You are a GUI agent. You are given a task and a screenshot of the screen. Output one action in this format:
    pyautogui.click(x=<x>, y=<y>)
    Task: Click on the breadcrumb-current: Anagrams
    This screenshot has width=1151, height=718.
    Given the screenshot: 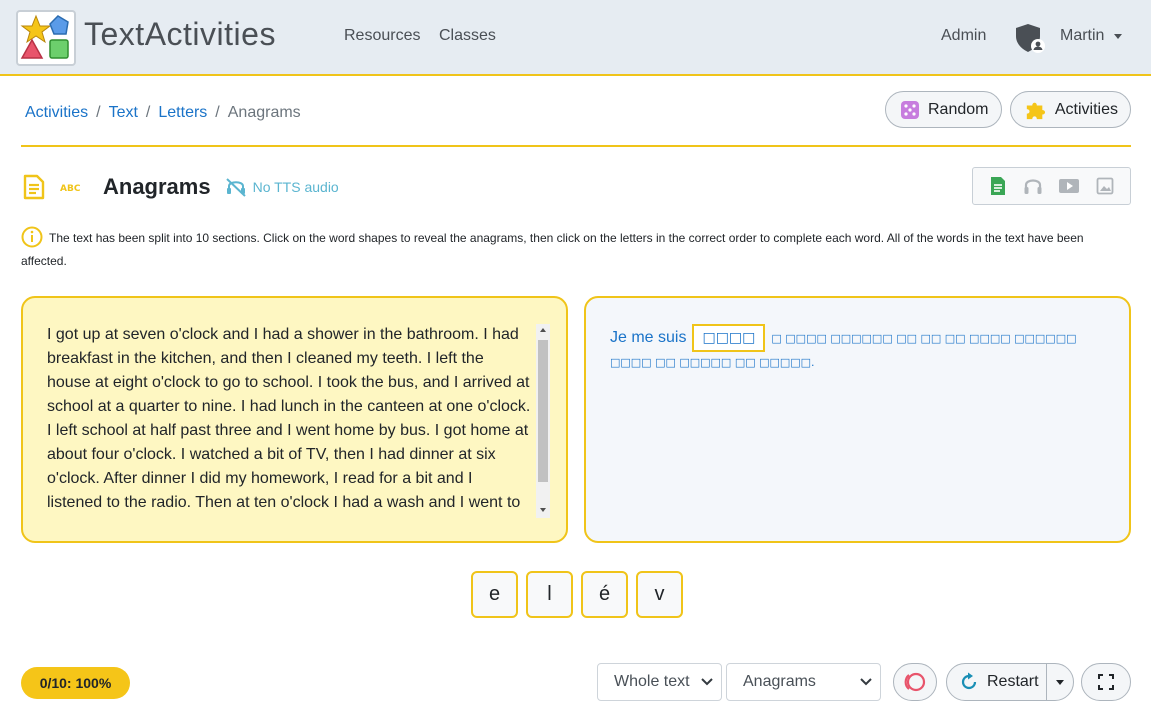 What is the action you would take?
    pyautogui.click(x=264, y=112)
    